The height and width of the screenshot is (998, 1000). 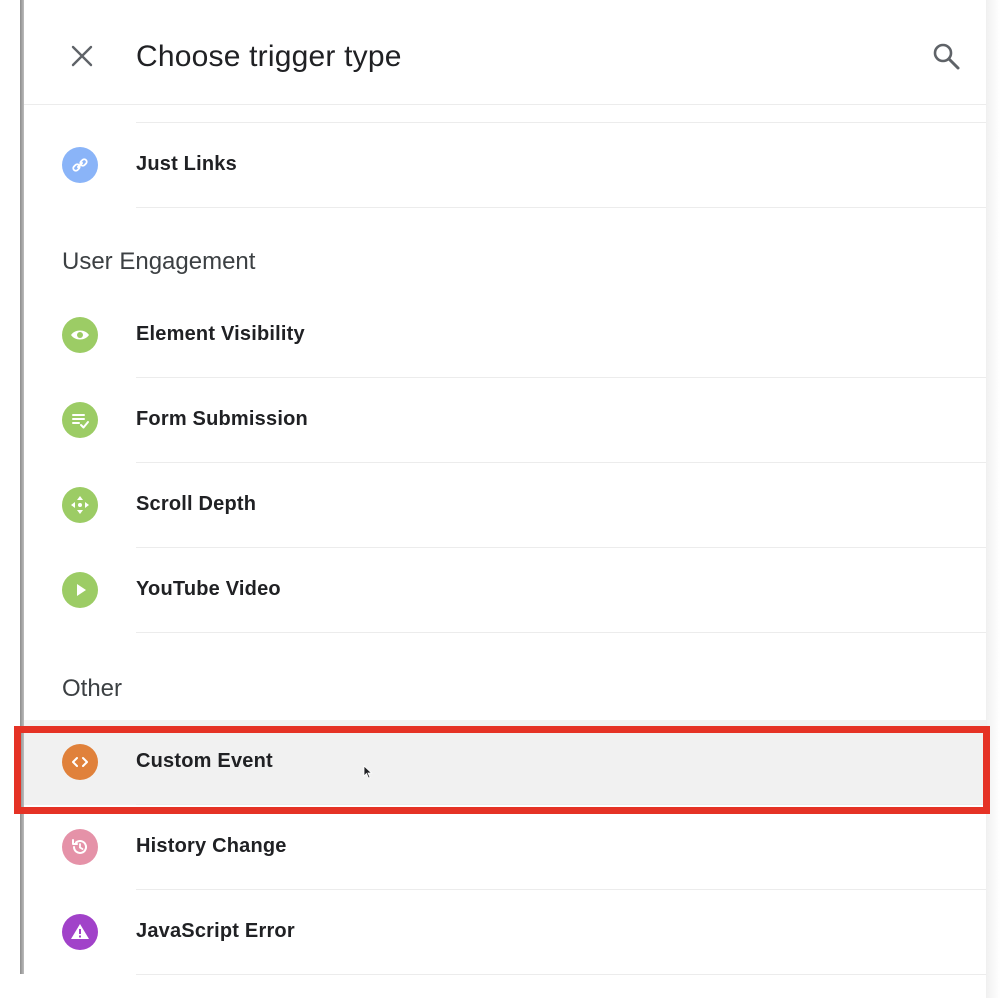 What do you see at coordinates (80, 932) in the screenshot?
I see `warning-icon` at bounding box center [80, 932].